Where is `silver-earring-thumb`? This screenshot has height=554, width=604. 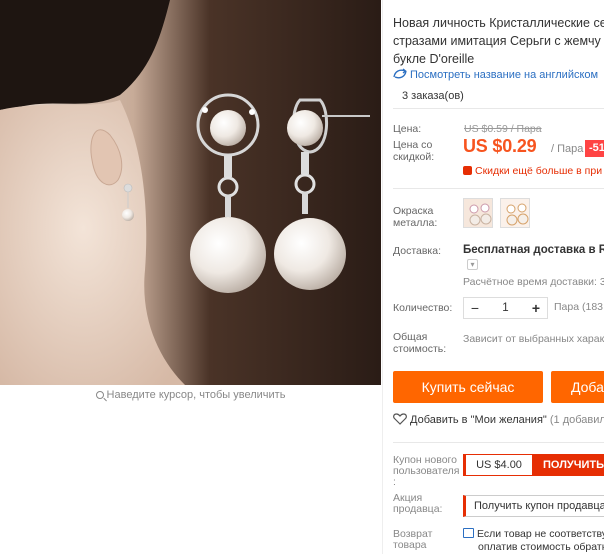 silver-earring-thumb is located at coordinates (478, 213).